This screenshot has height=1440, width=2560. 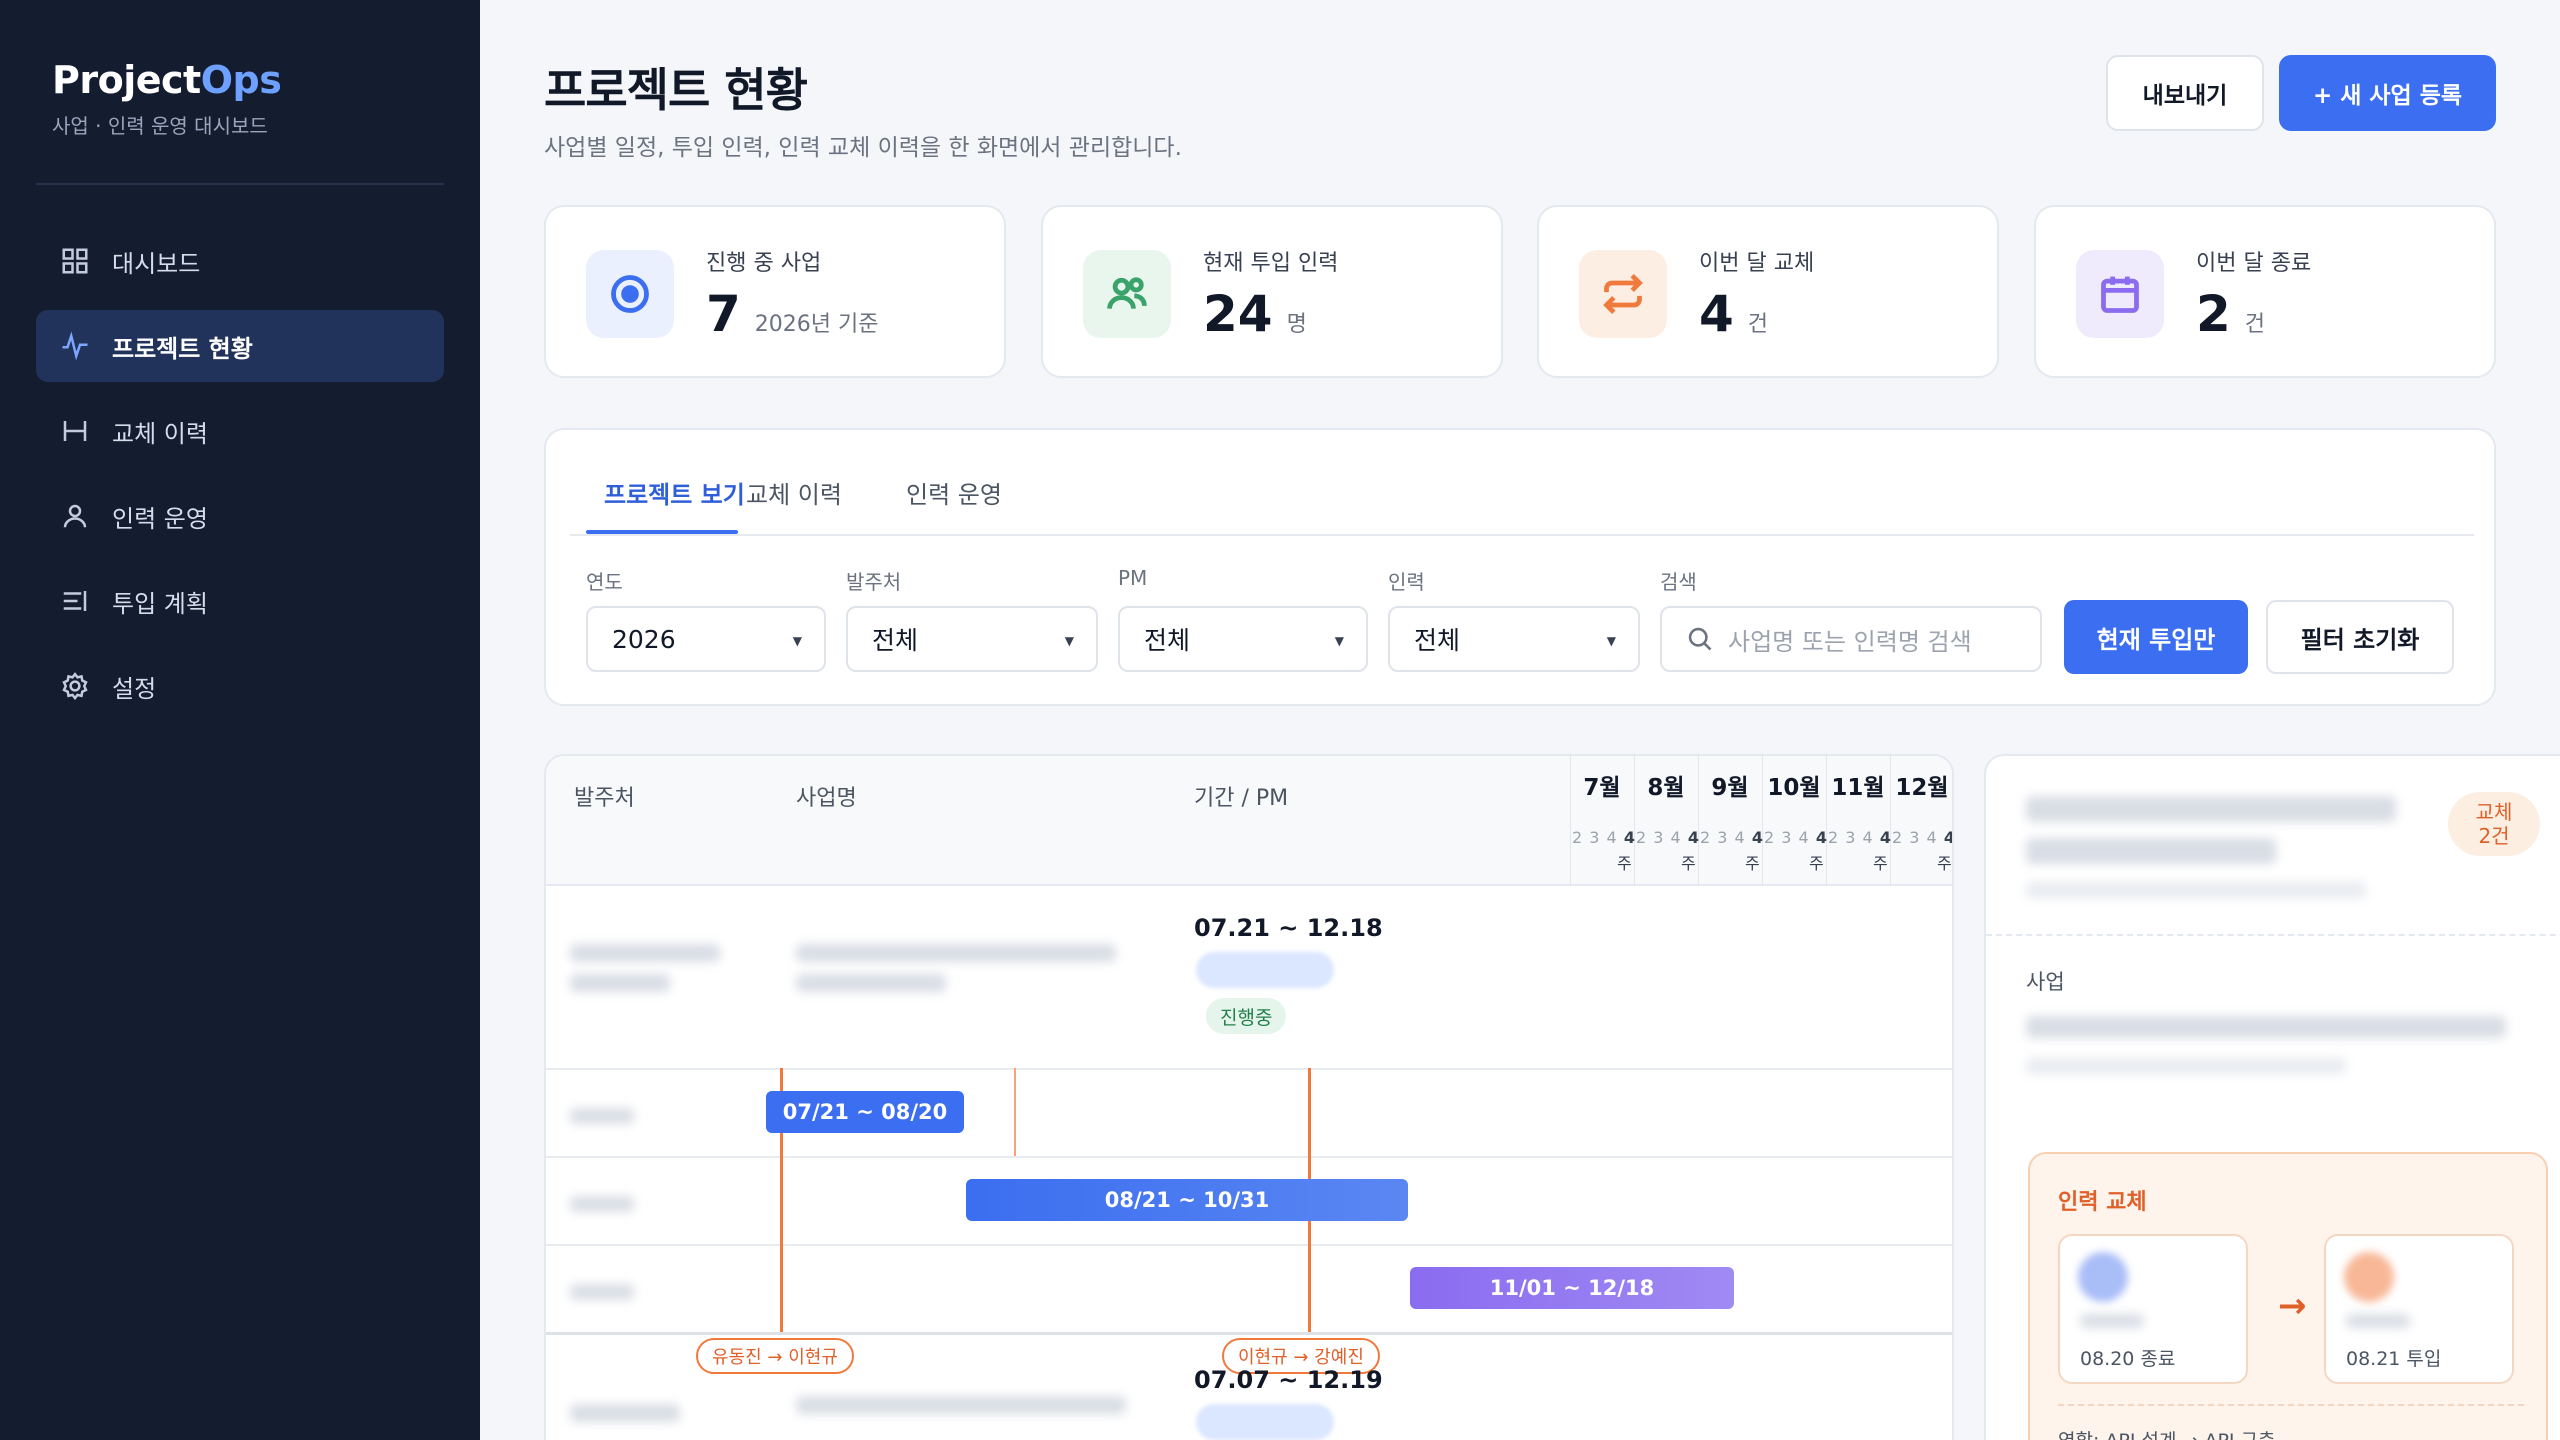 I want to click on client-filter-label: 발주처, so click(x=874, y=582).